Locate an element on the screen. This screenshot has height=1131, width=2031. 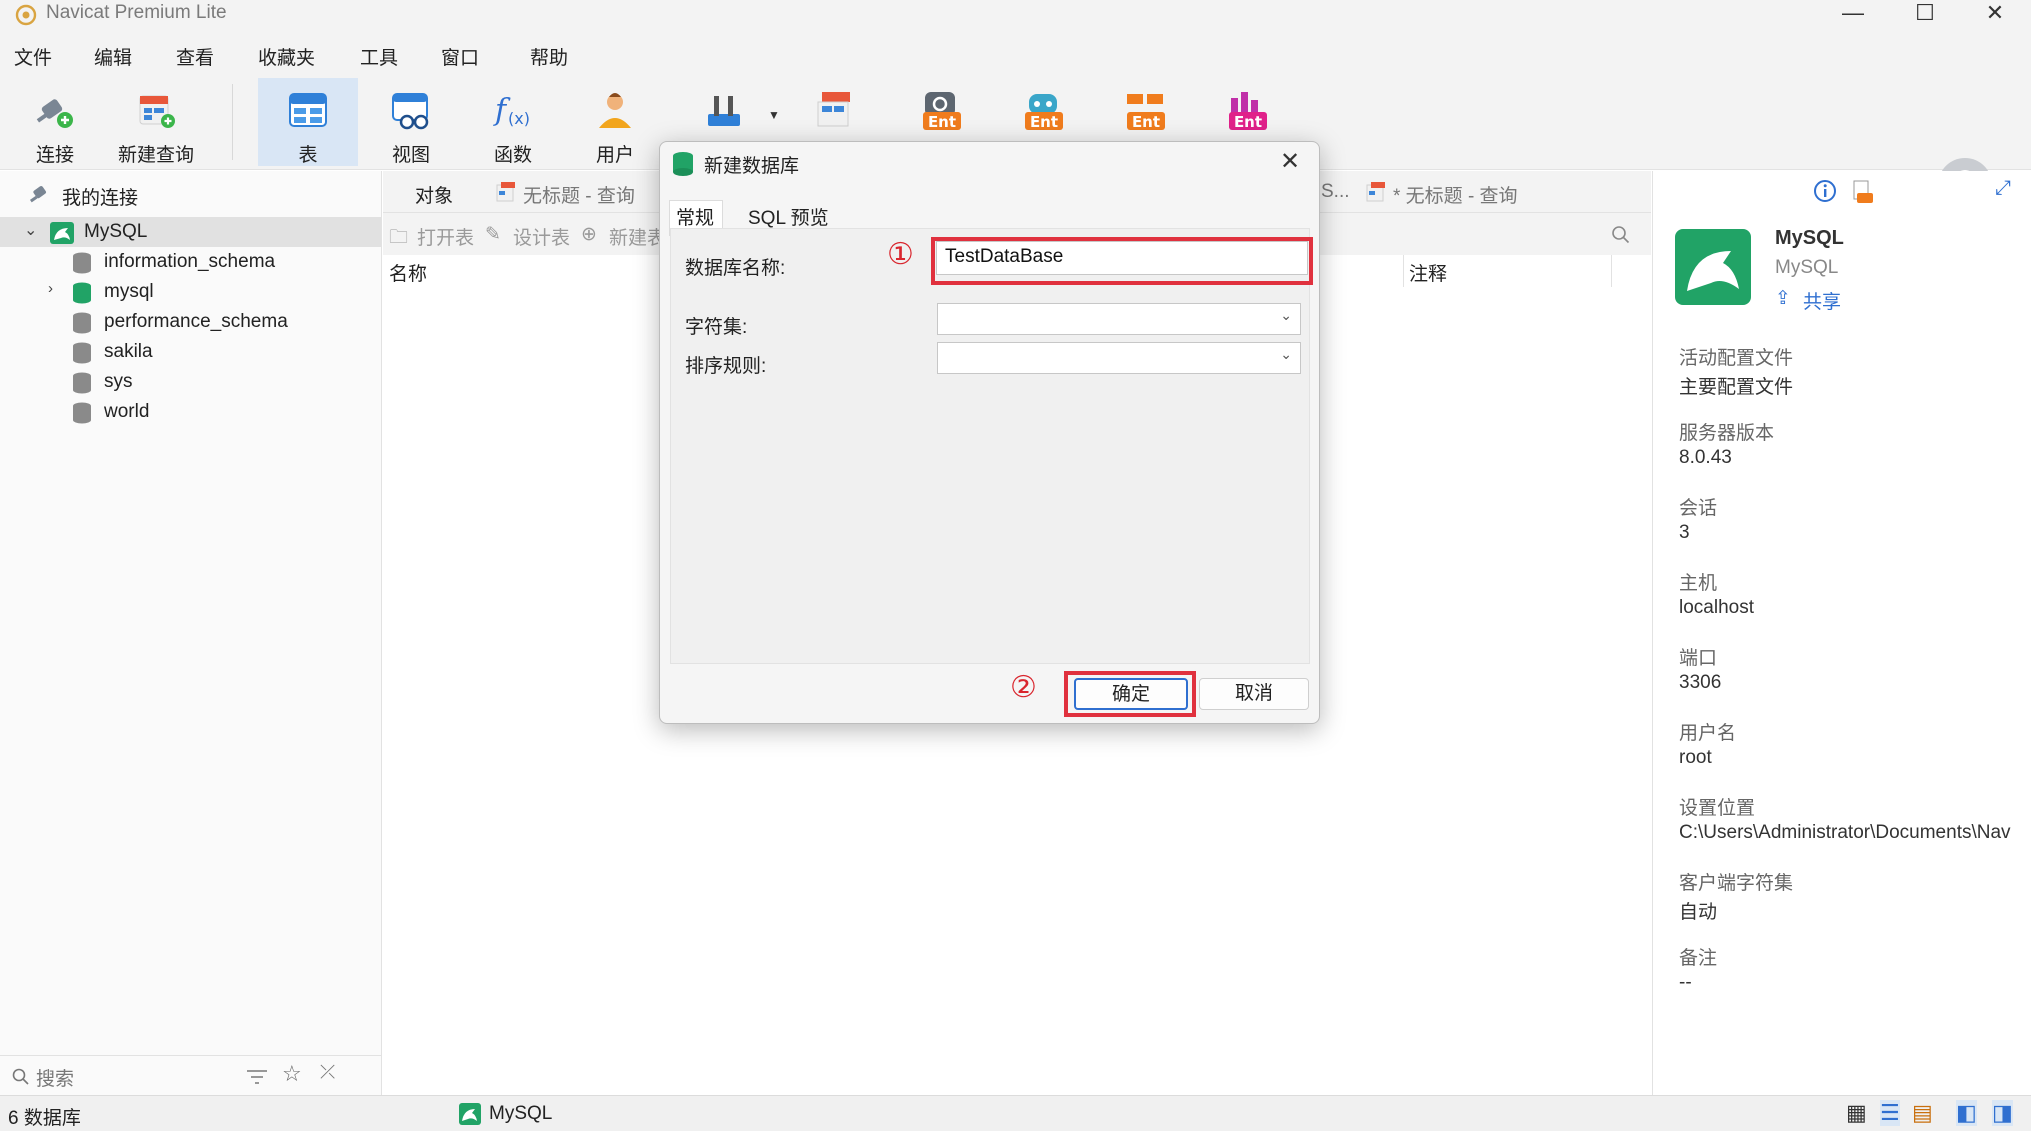
new-query-button: 新建查询 is located at coordinates (156, 122).